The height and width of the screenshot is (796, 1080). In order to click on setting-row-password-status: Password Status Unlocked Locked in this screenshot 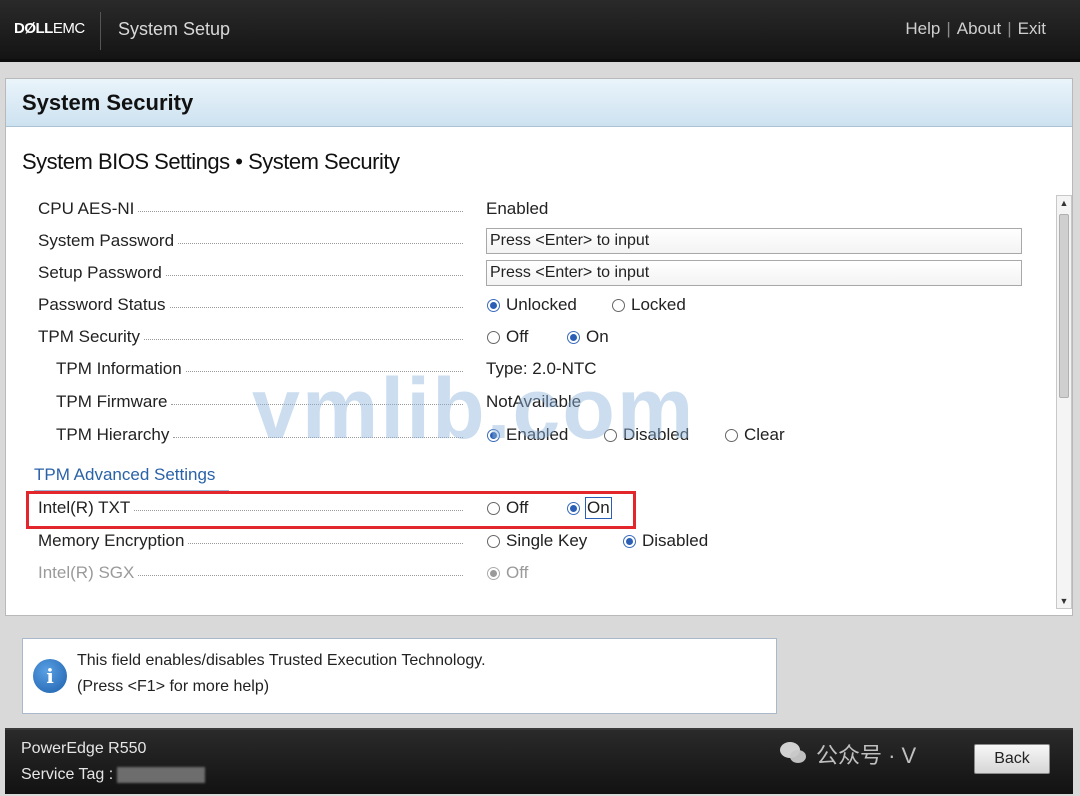, I will do `click(526, 306)`.